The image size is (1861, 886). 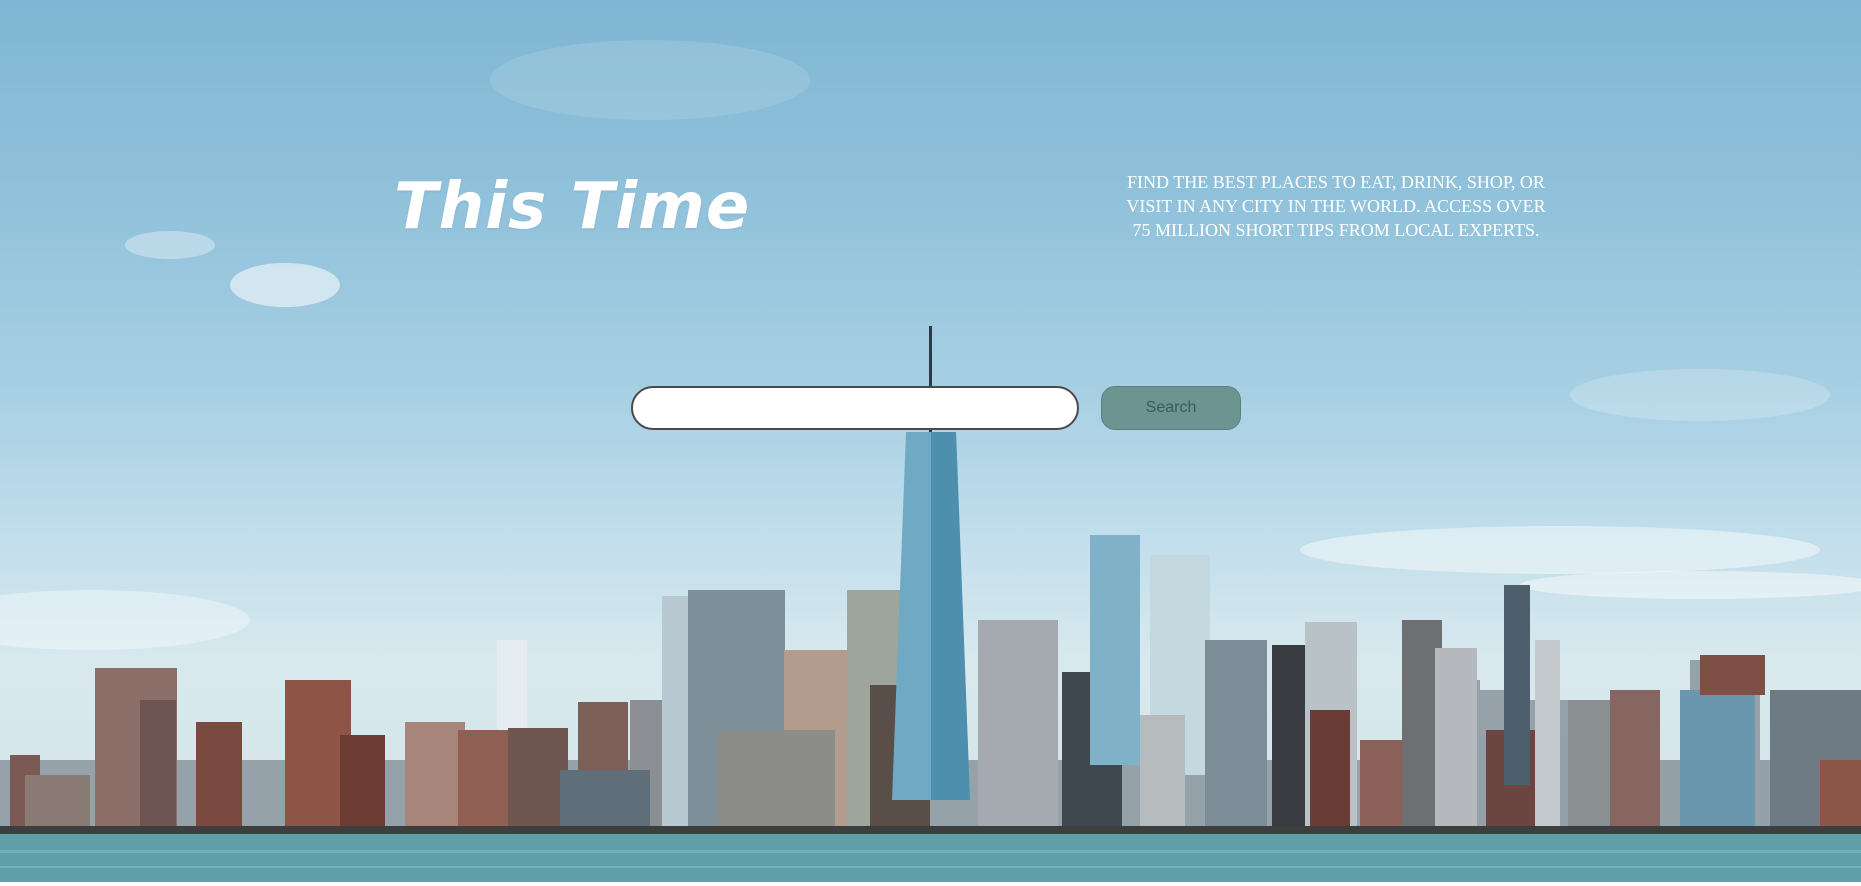 I want to click on shoreline, so click(x=930, y=830).